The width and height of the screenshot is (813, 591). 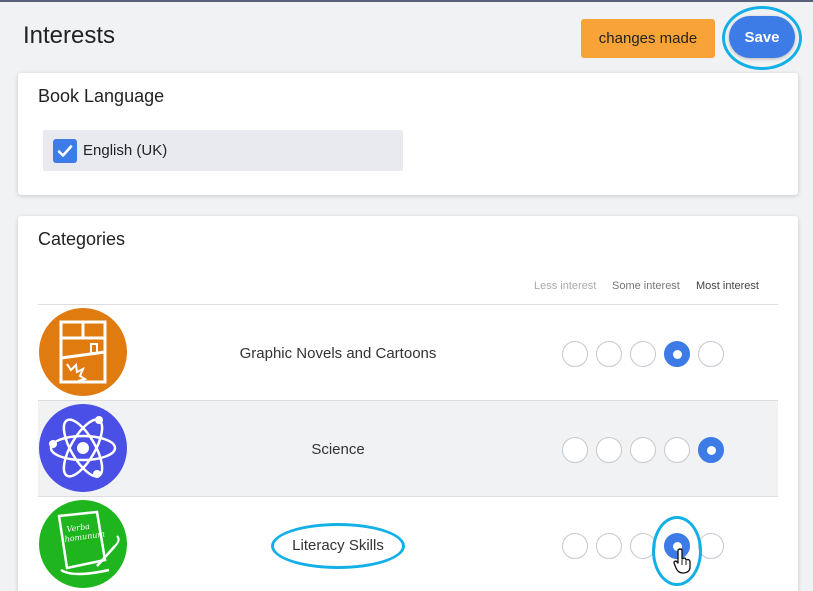 I want to click on scale-some-interest: Some interest, so click(x=646, y=286).